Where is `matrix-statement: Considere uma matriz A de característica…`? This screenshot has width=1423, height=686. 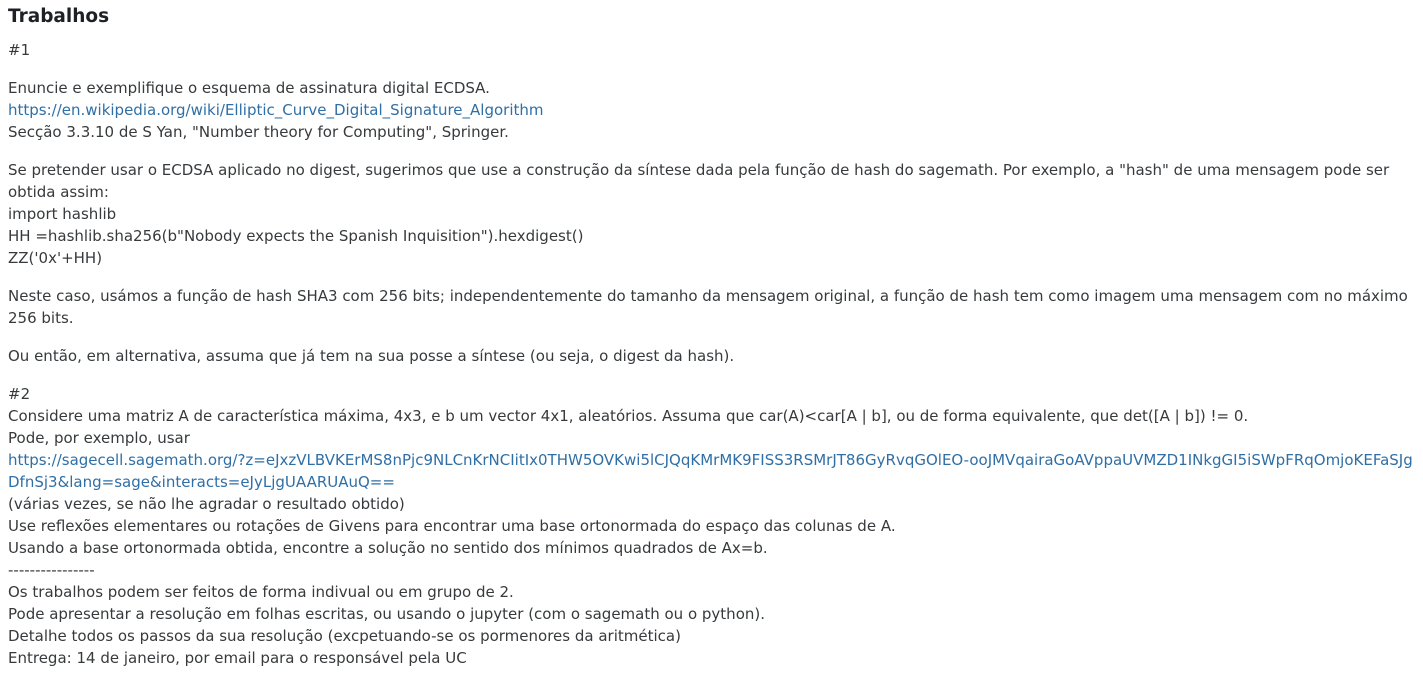 matrix-statement: Considere uma matriz A de característica… is located at coordinates (628, 416).